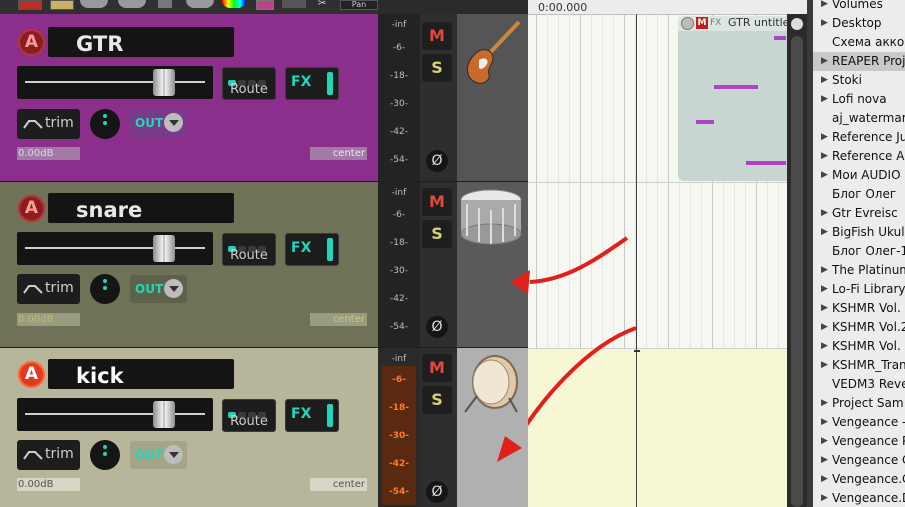  Describe the element at coordinates (859, 7) in the screenshot. I see `folder-tree-item: ▶ Volumes` at that location.